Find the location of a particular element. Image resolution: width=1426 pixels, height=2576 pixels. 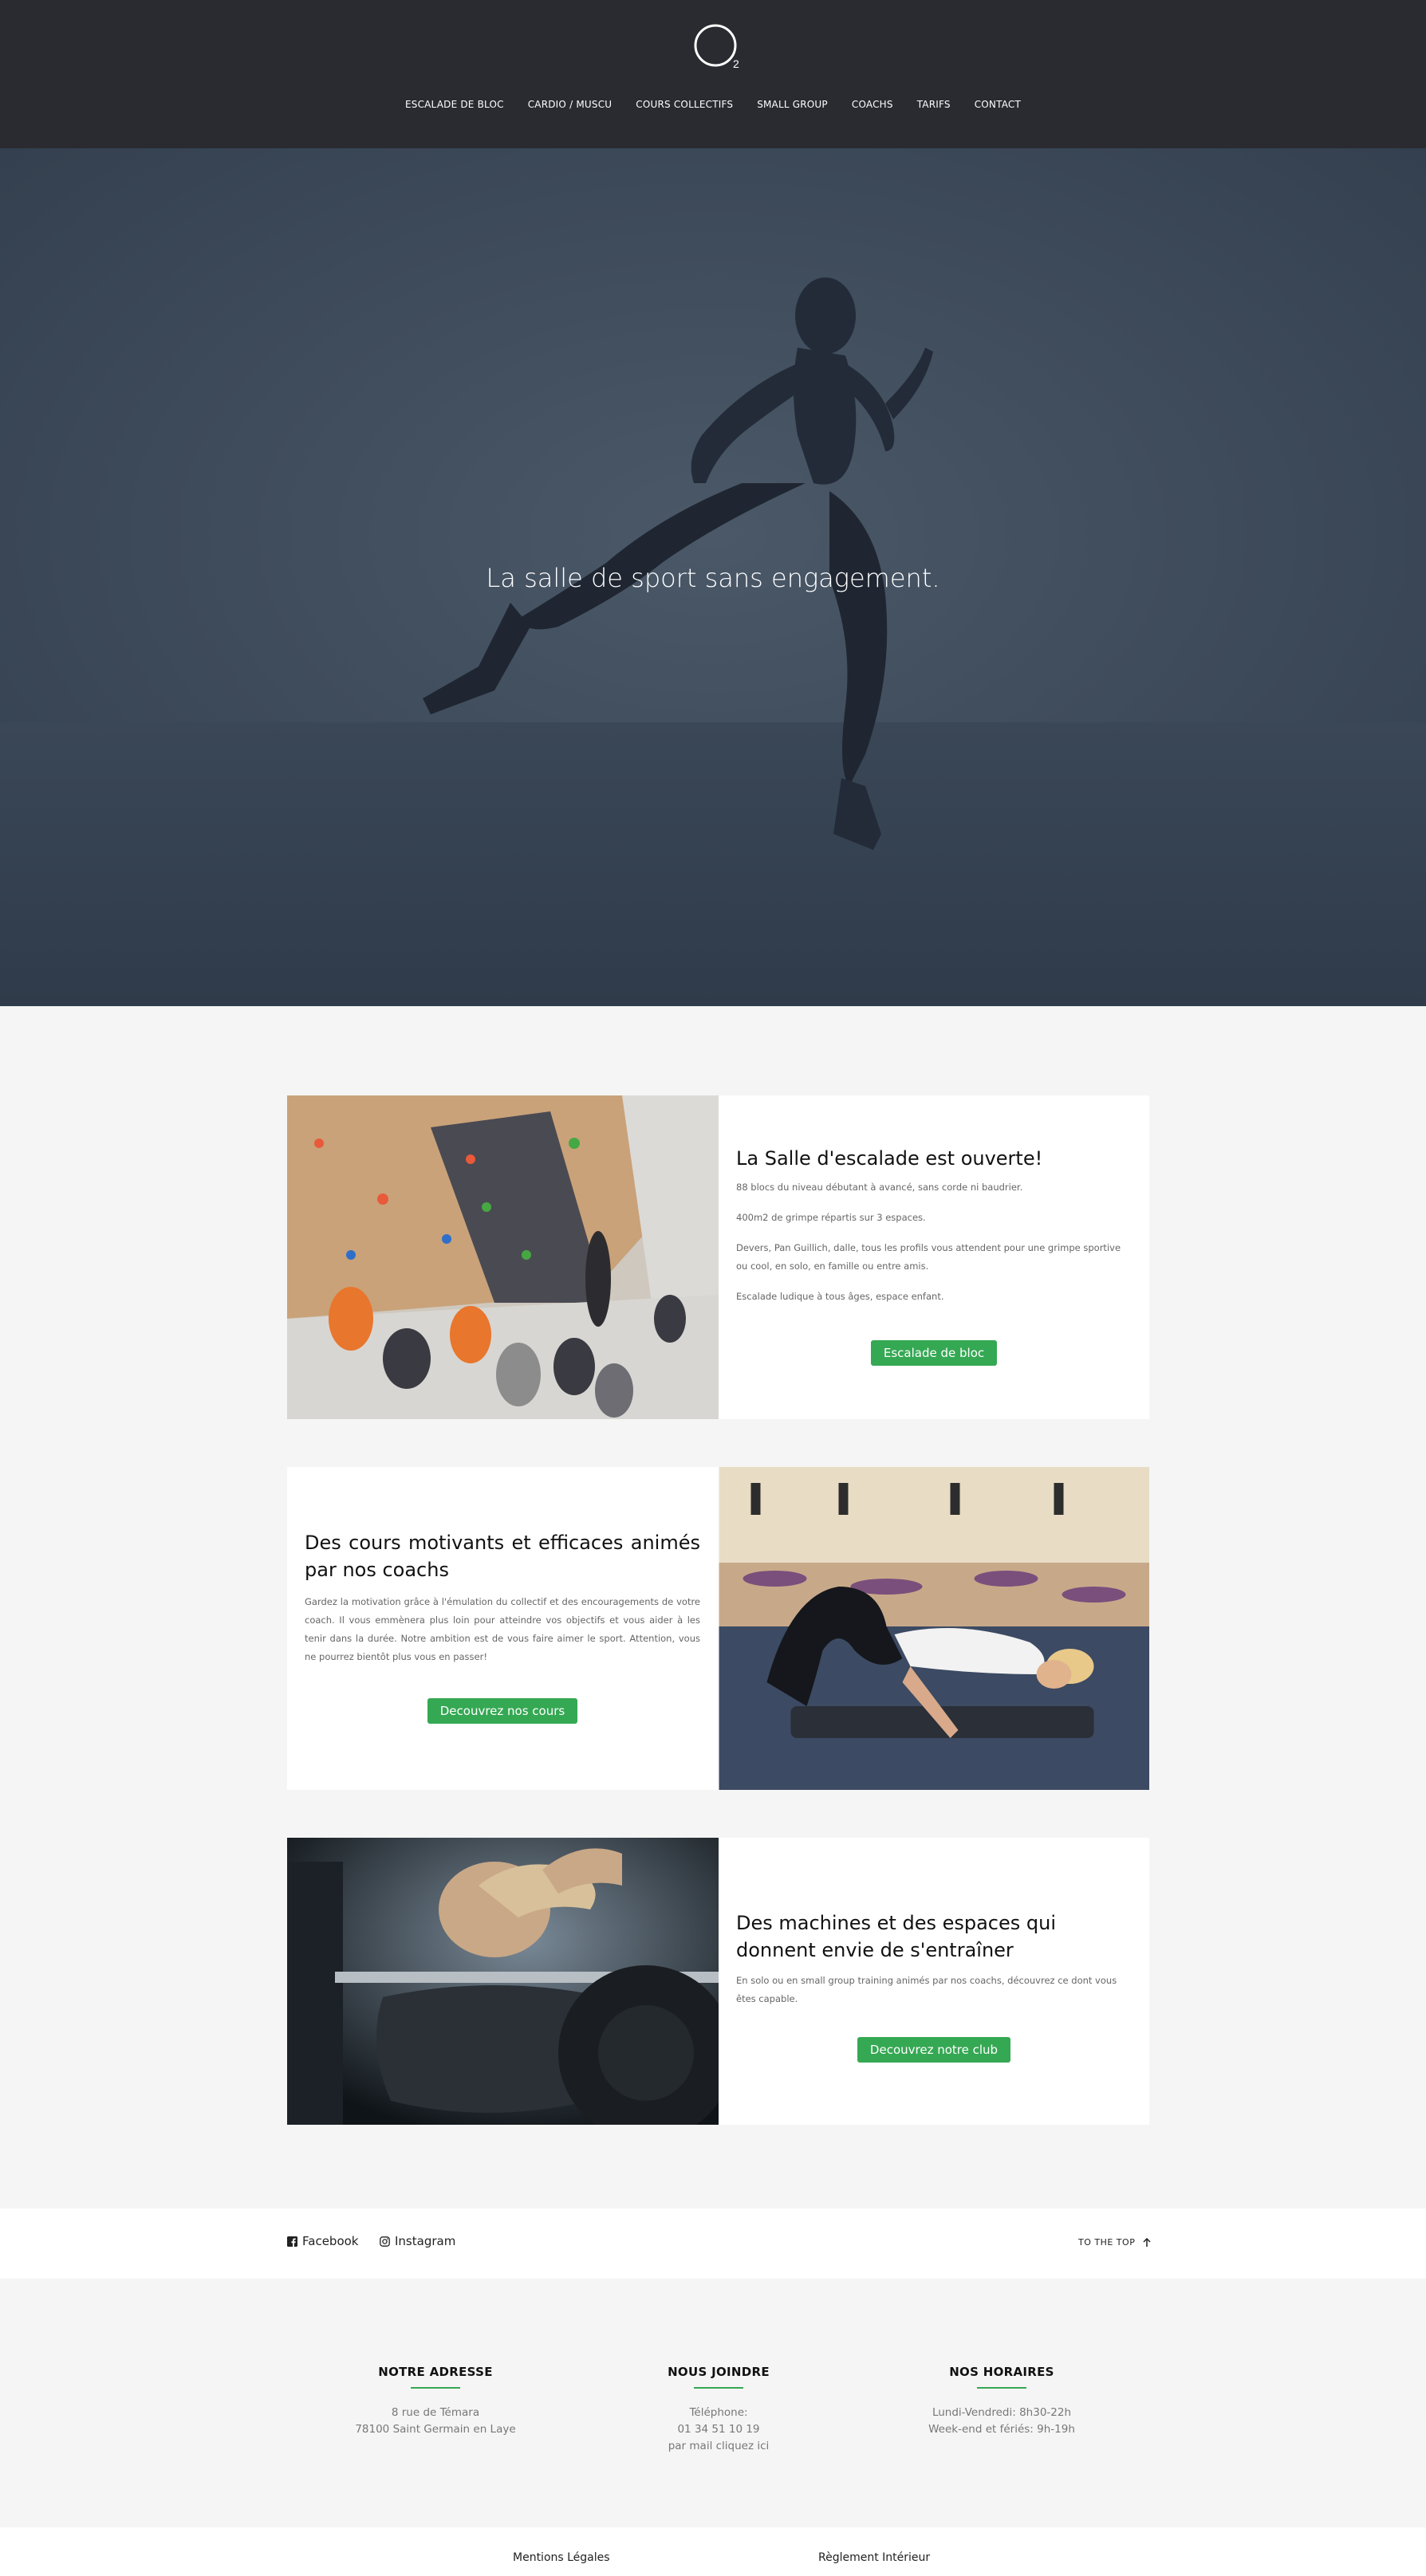

club-button: Decouvrez notre club is located at coordinates (934, 2050).